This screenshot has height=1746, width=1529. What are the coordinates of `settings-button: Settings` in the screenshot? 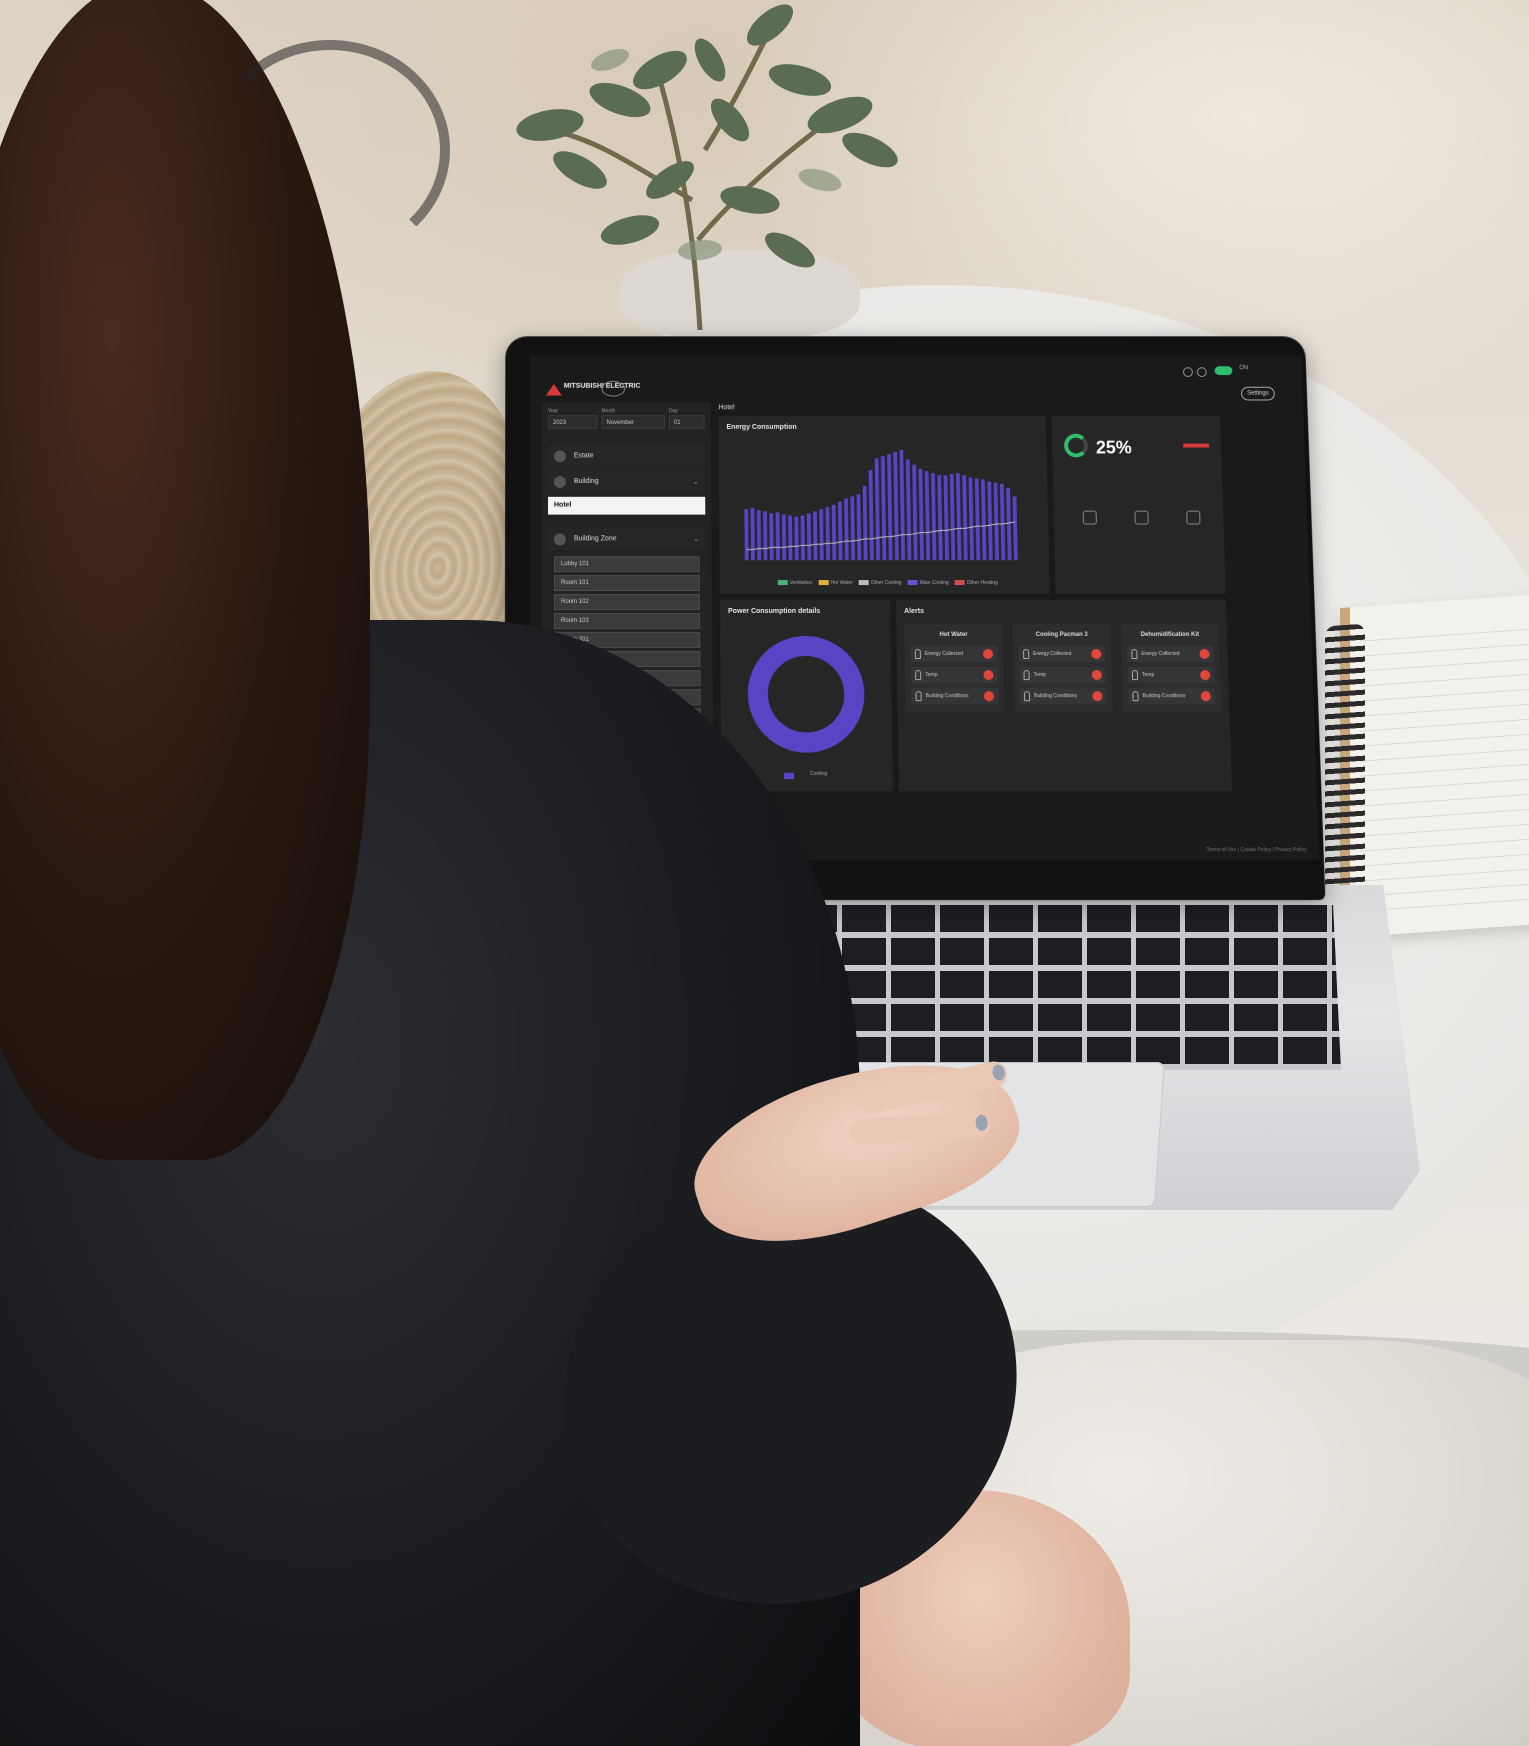 It's located at (1257, 393).